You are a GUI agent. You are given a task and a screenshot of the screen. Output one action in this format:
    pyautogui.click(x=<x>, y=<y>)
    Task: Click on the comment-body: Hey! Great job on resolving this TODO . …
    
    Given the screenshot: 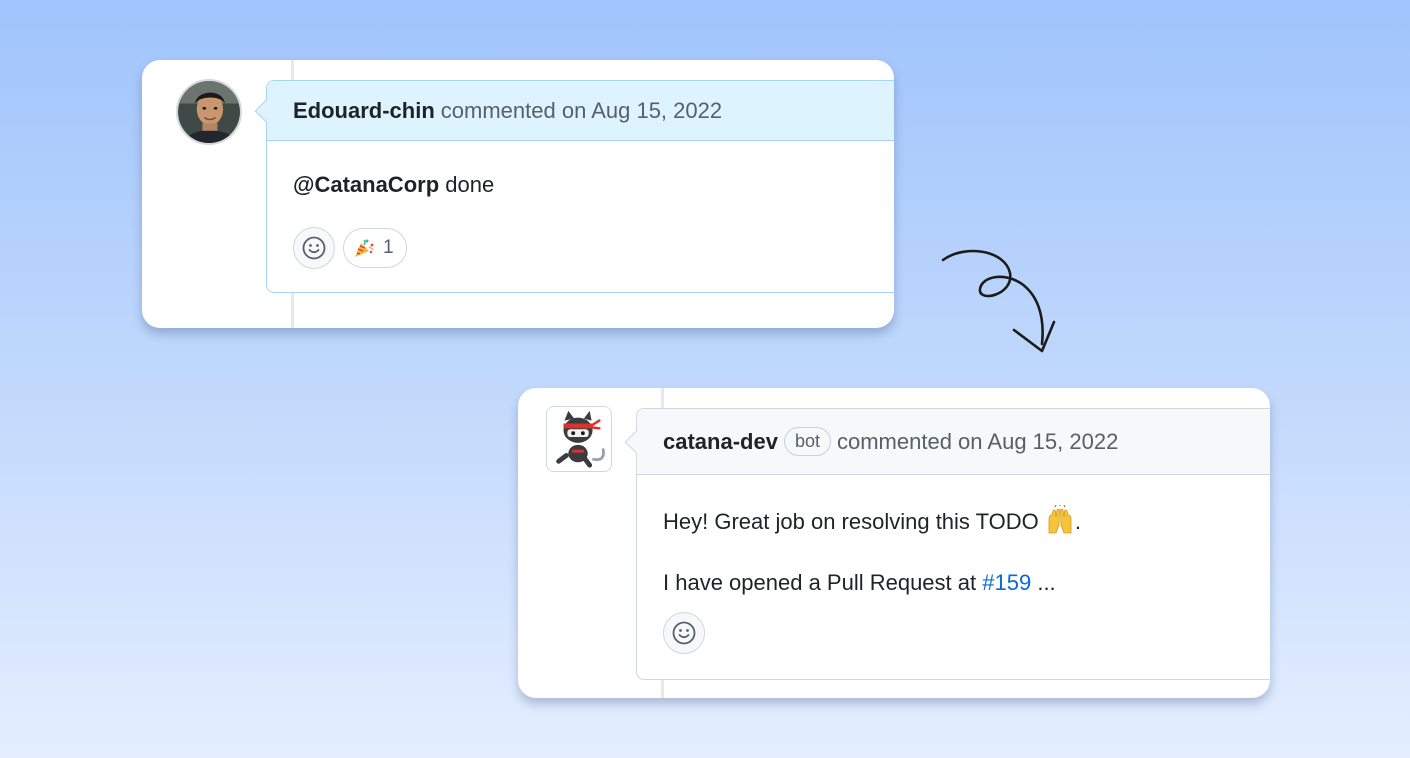 What is the action you would take?
    pyautogui.click(x=953, y=536)
    